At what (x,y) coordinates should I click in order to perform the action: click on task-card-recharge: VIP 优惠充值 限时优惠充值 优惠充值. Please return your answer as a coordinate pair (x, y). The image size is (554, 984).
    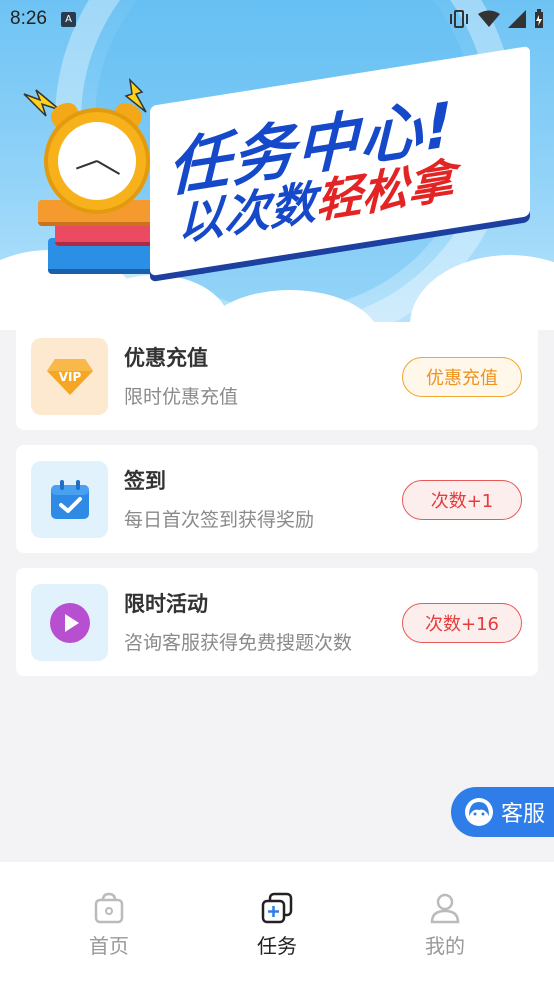
    Looking at the image, I should click on (277, 376).